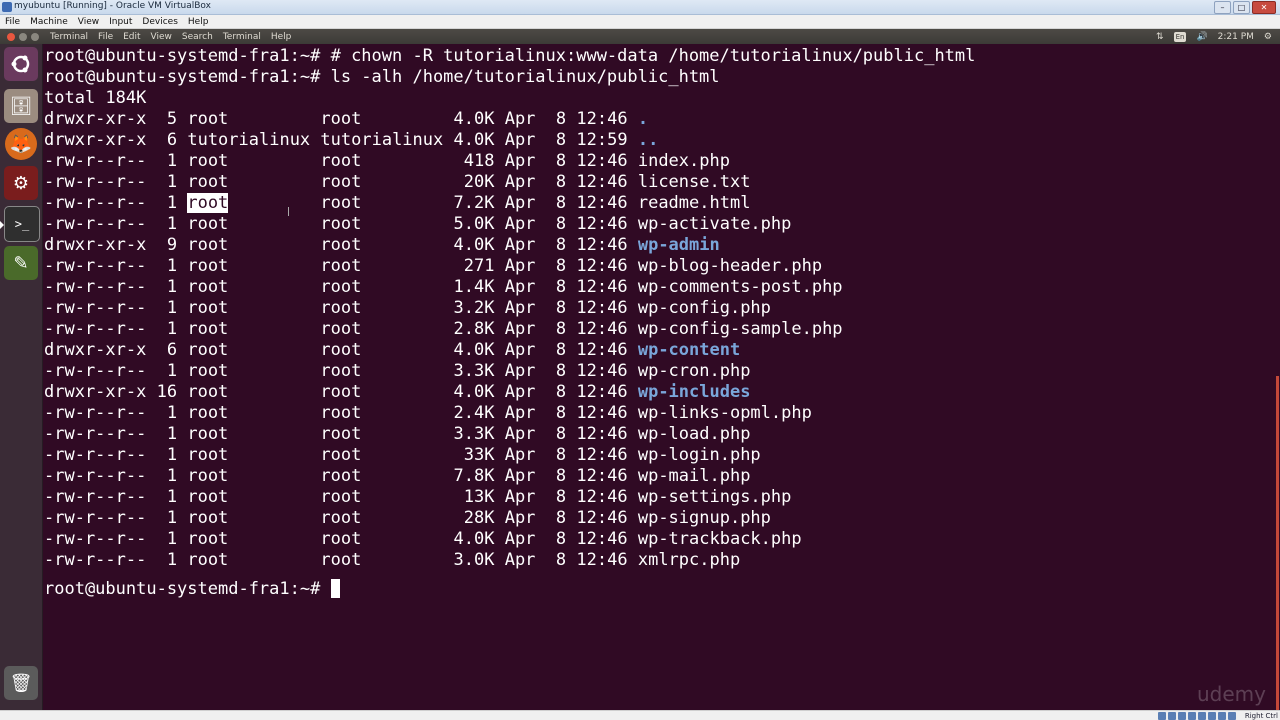 Image resolution: width=1280 pixels, height=720 pixels. Describe the element at coordinates (1202, 716) in the screenshot. I see `display-icon` at that location.